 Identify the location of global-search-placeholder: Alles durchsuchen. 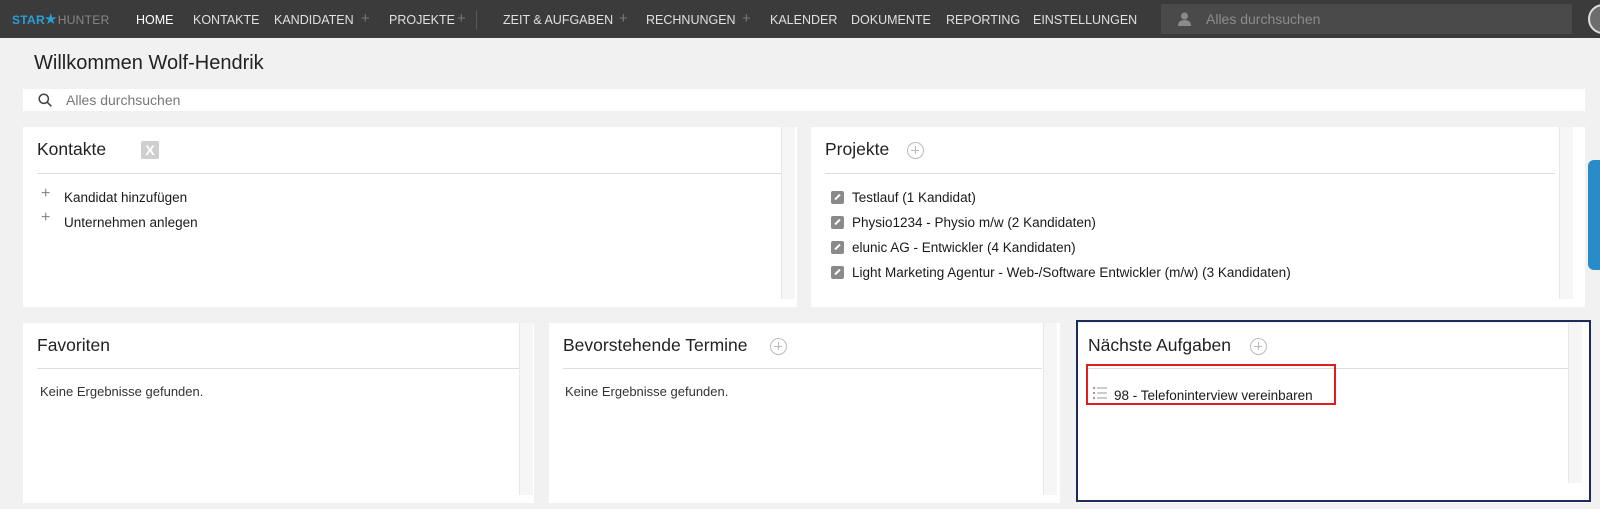
(1263, 19).